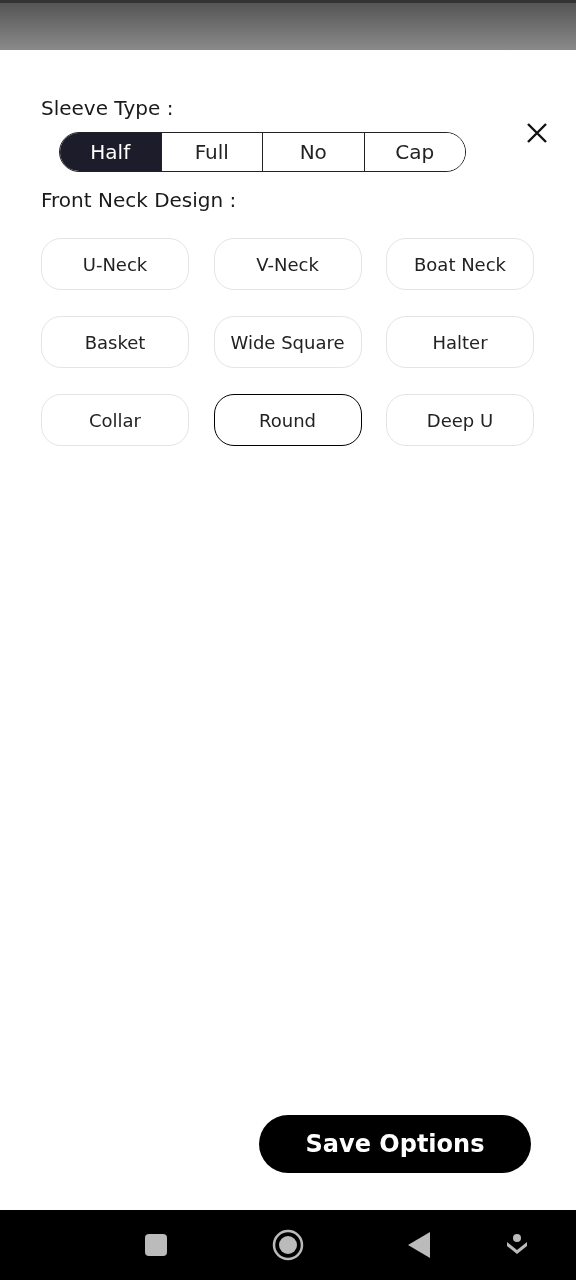  I want to click on save-button: Save Options, so click(395, 1144).